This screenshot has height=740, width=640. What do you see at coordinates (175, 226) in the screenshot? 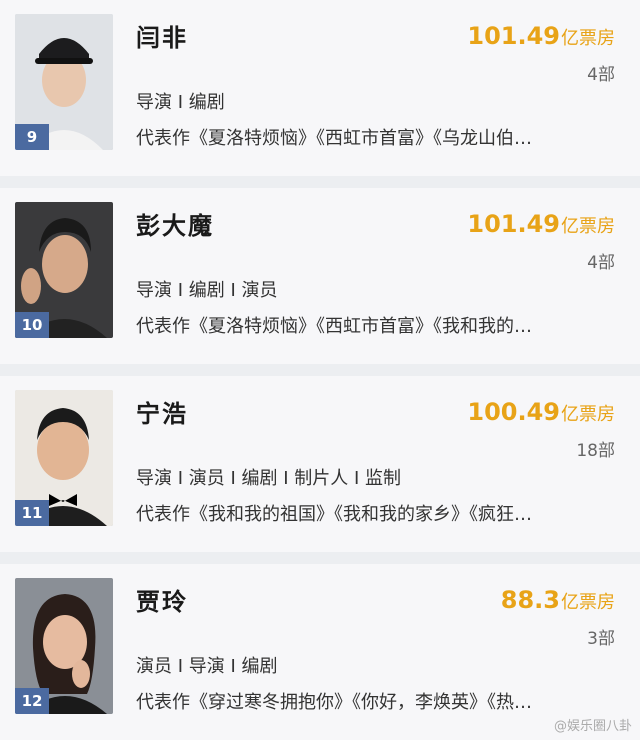
I see `person-name: 彭大魔` at bounding box center [175, 226].